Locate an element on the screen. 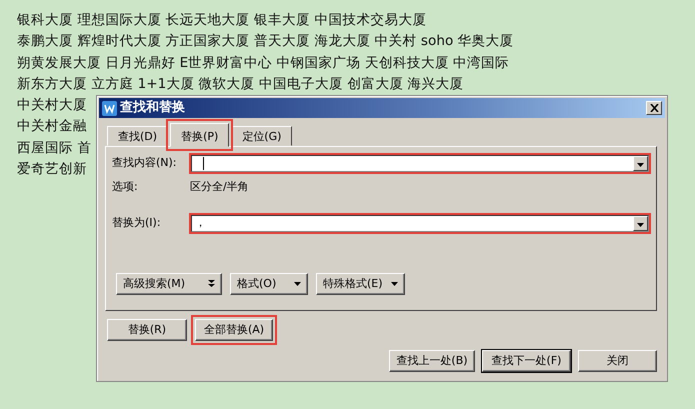 The height and width of the screenshot is (409, 695). button: 替换(R) is located at coordinates (147, 330).